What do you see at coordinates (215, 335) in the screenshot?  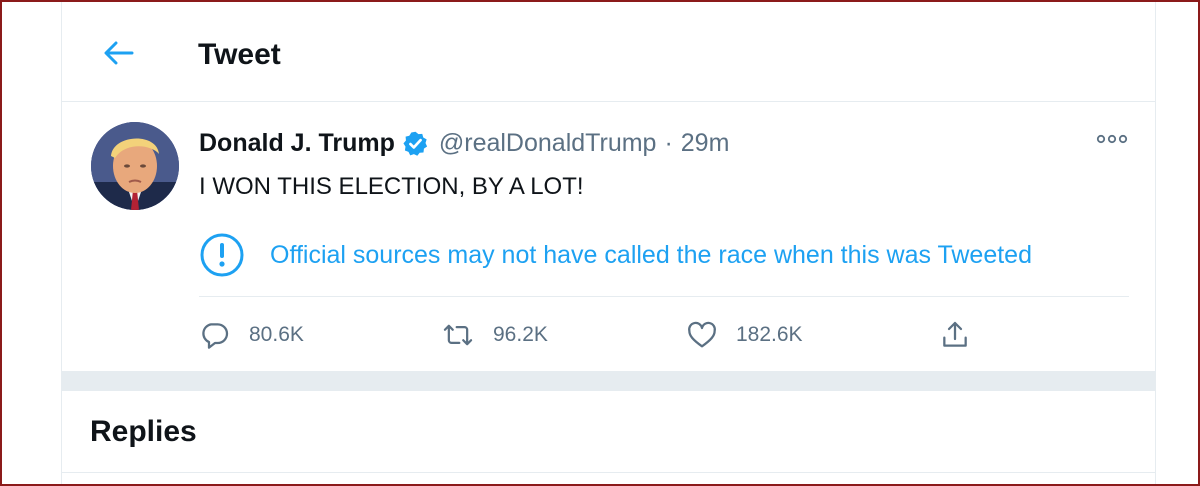 I see `reply-icon` at bounding box center [215, 335].